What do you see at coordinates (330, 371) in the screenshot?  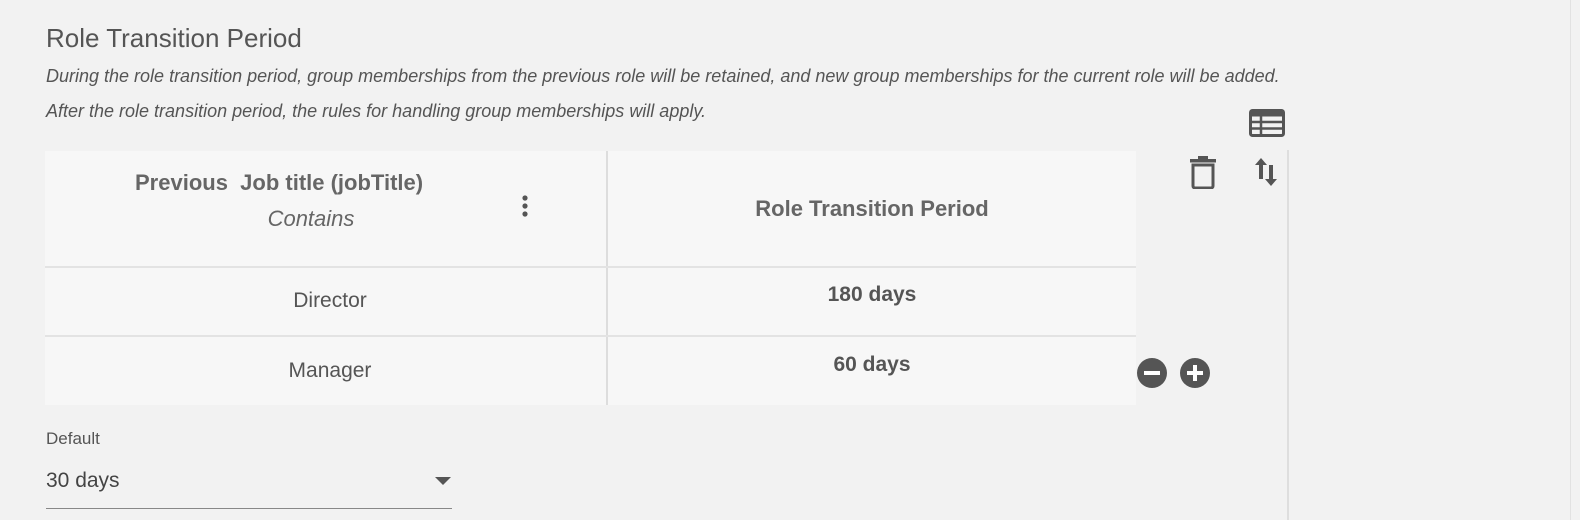 I see `cell-job-title: Manager` at bounding box center [330, 371].